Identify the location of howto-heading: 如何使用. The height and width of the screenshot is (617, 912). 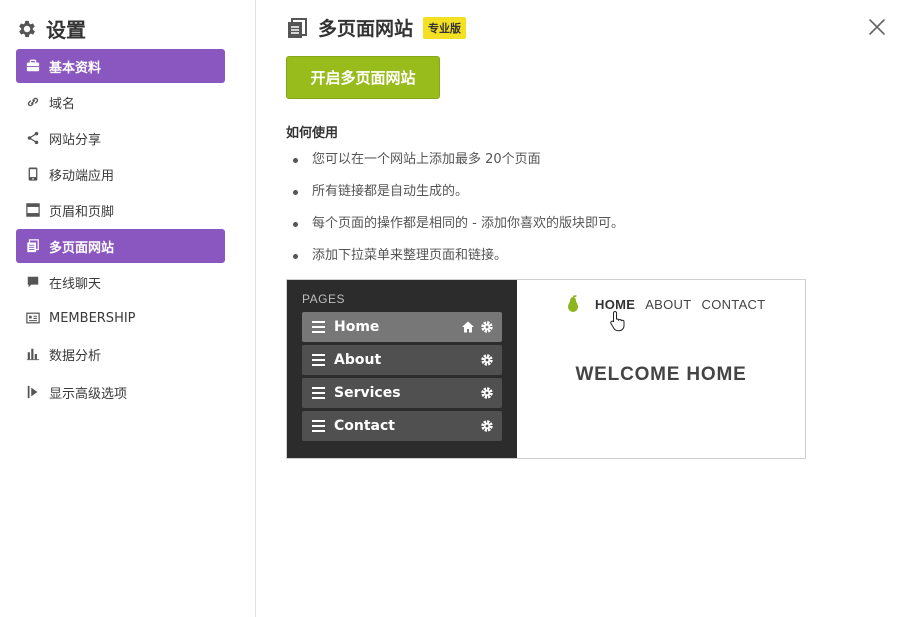
(312, 133).